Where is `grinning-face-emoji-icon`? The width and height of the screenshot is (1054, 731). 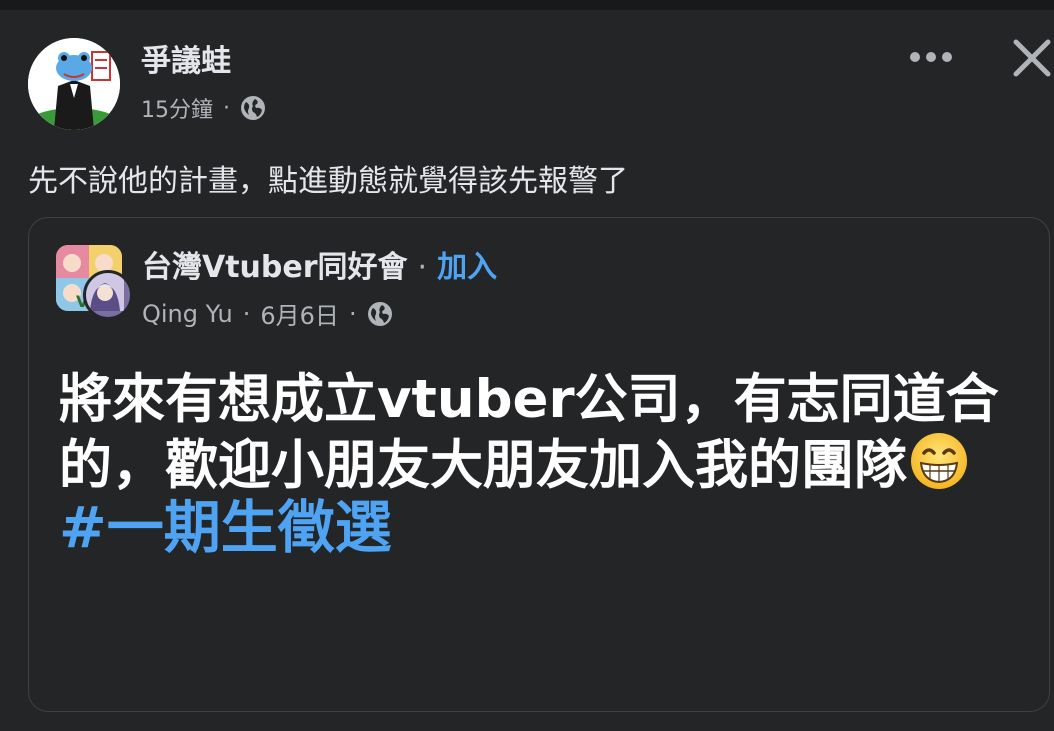 grinning-face-emoji-icon is located at coordinates (939, 461).